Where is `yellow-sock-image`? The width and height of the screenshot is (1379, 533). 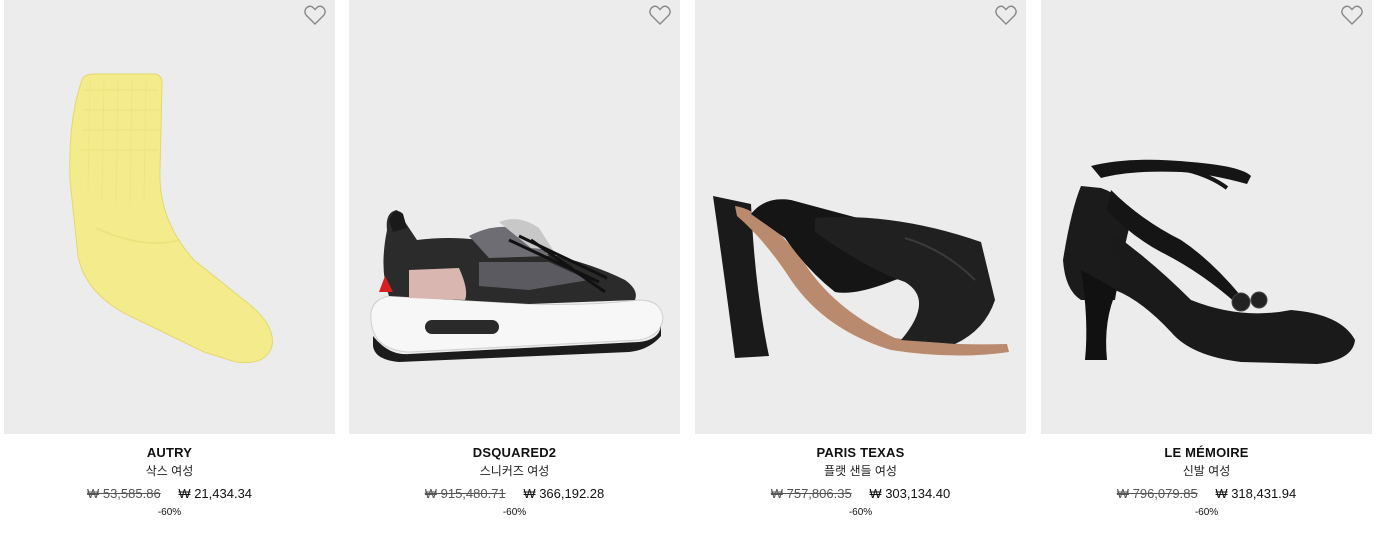
yellow-sock-image is located at coordinates (171, 218).